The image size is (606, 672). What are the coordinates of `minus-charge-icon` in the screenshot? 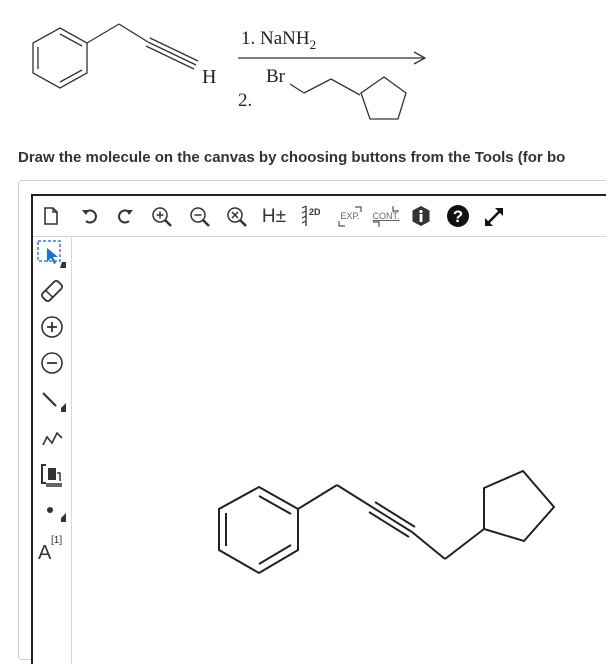 It's located at (52, 363).